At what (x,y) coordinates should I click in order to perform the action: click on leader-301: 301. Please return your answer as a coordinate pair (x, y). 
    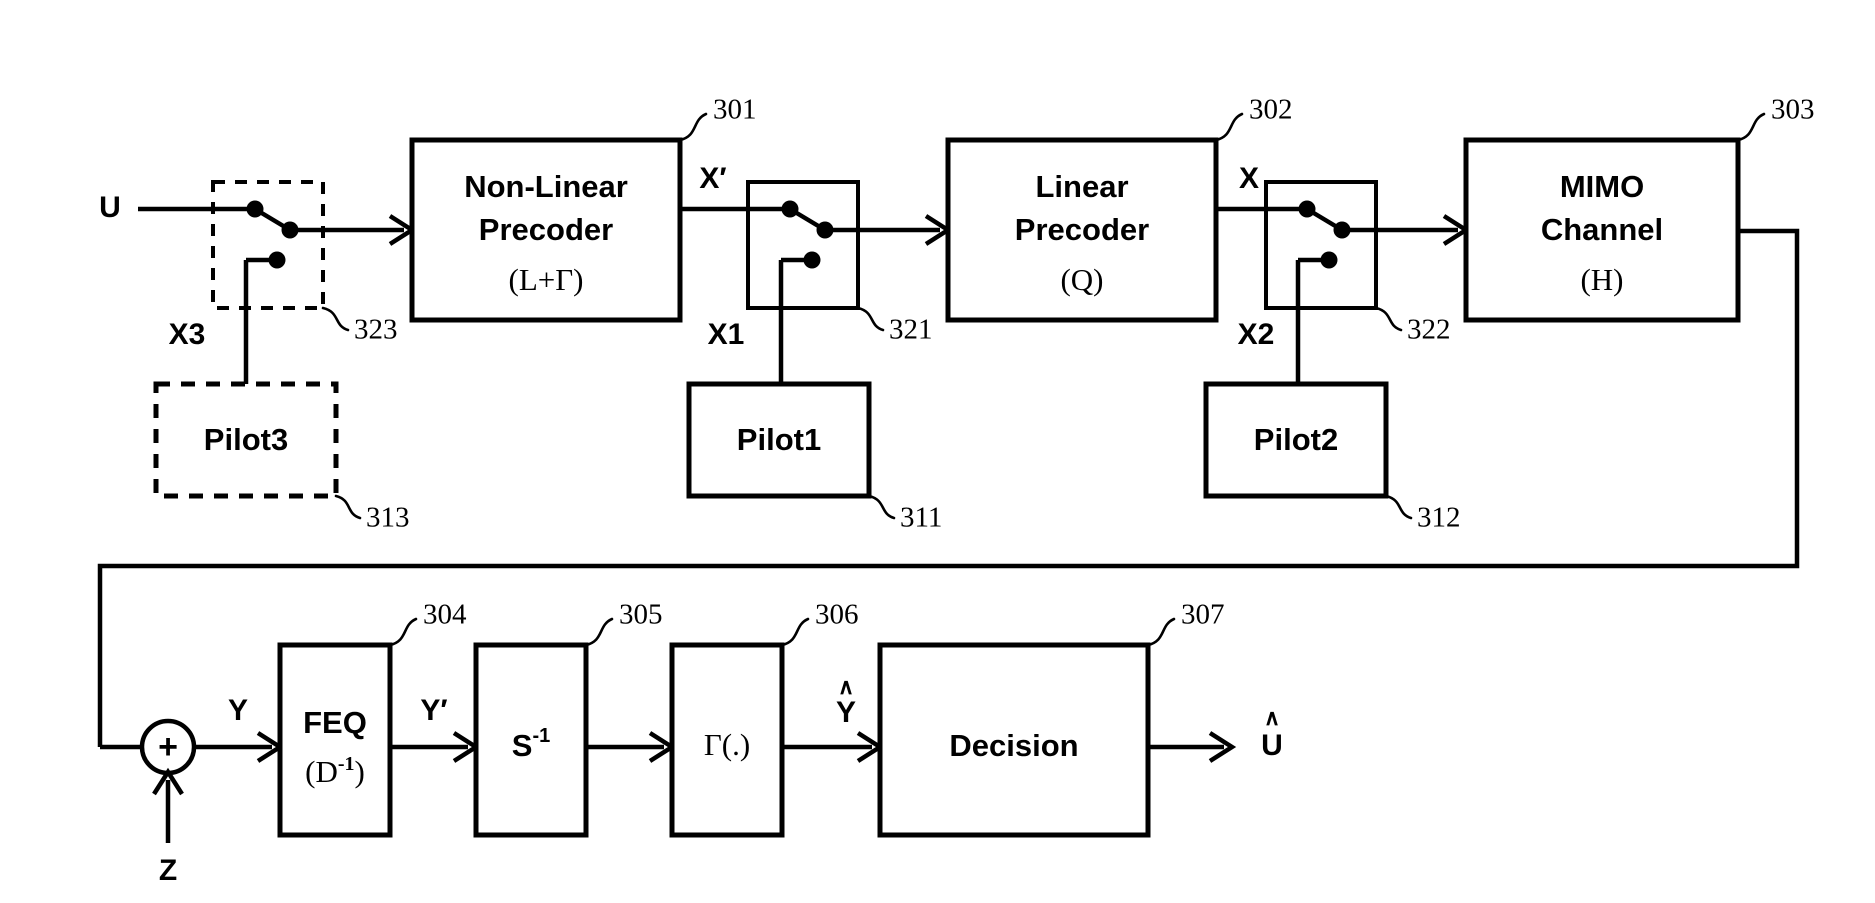
    Looking at the image, I should click on (717, 118).